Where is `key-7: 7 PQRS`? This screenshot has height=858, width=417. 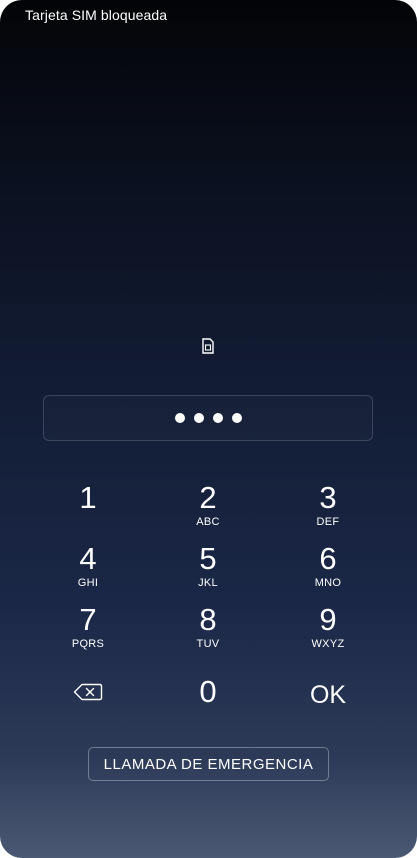 key-7: 7 PQRS is located at coordinates (88, 633).